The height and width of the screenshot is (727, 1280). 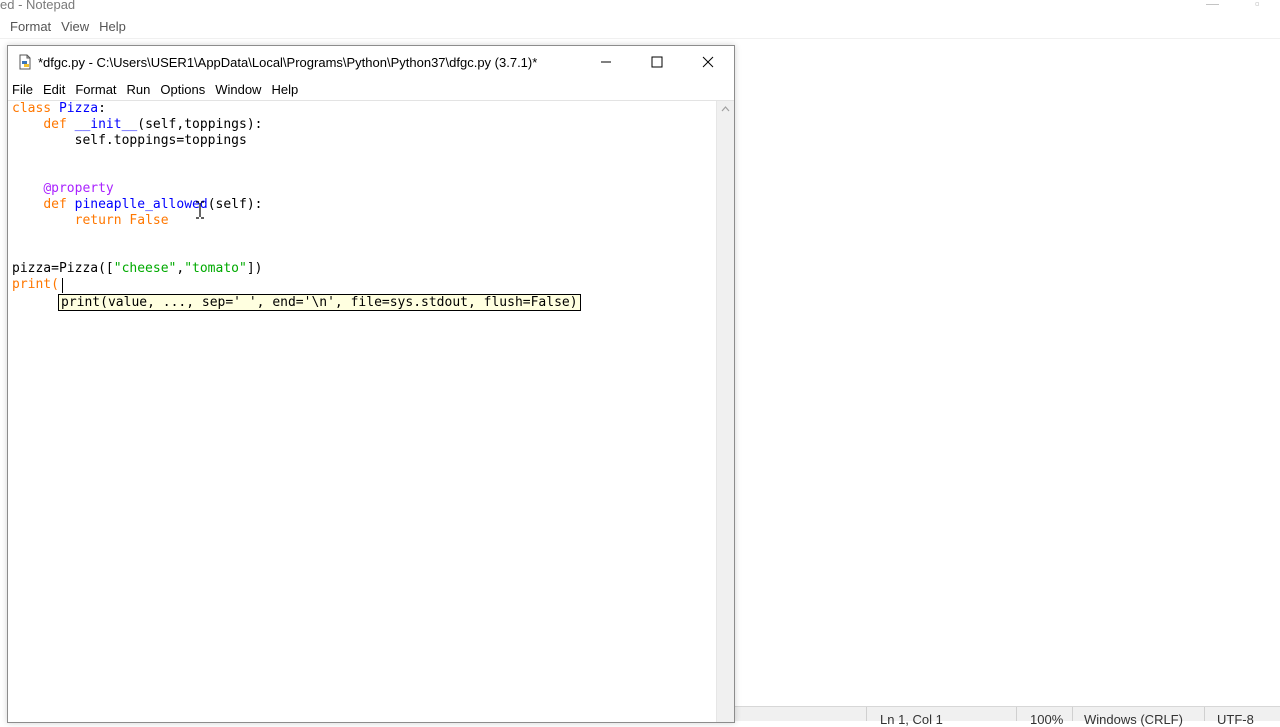 What do you see at coordinates (54, 89) in the screenshot?
I see `menu-edit: Edit` at bounding box center [54, 89].